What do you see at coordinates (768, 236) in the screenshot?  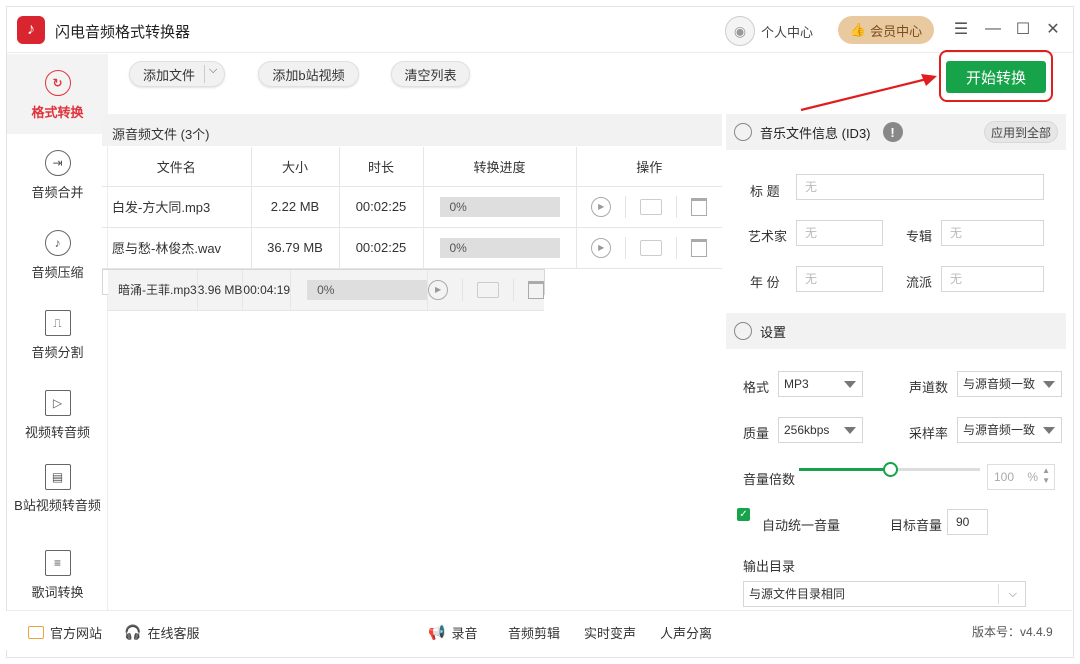 I see `artist-label: 艺术家` at bounding box center [768, 236].